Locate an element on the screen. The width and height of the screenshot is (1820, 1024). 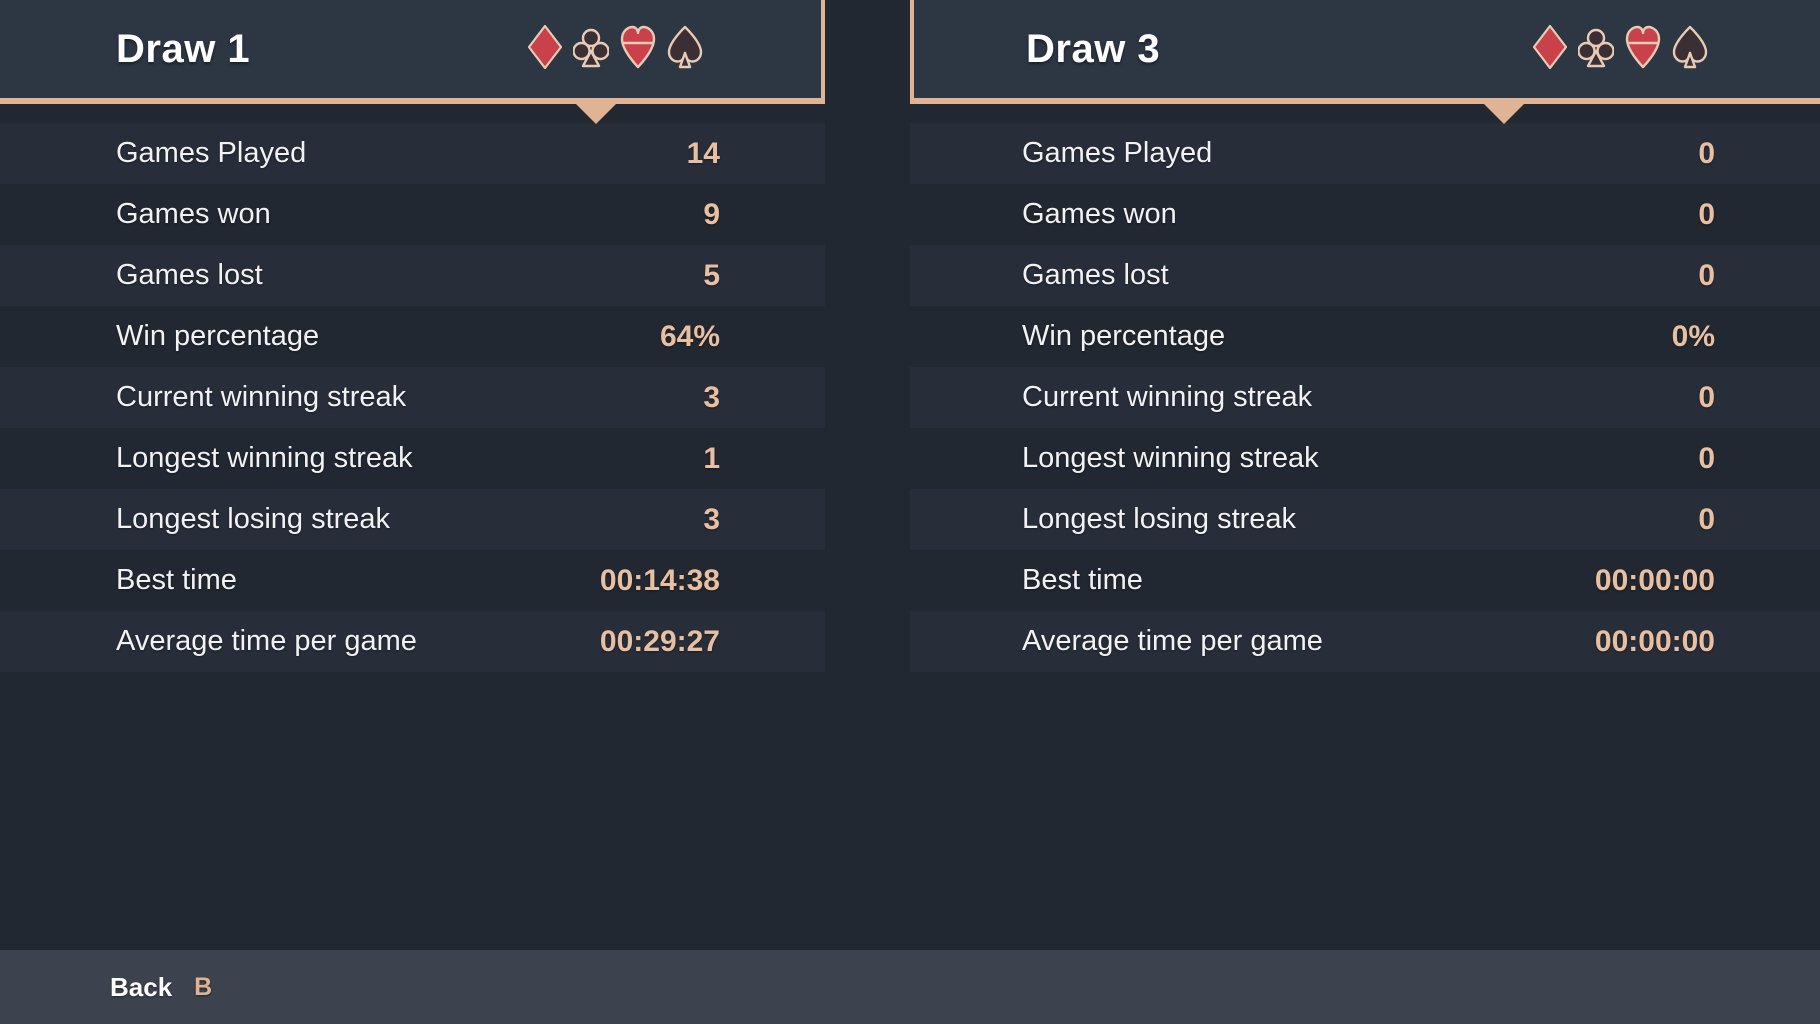
table-row: Games won 9 is located at coordinates (412, 214).